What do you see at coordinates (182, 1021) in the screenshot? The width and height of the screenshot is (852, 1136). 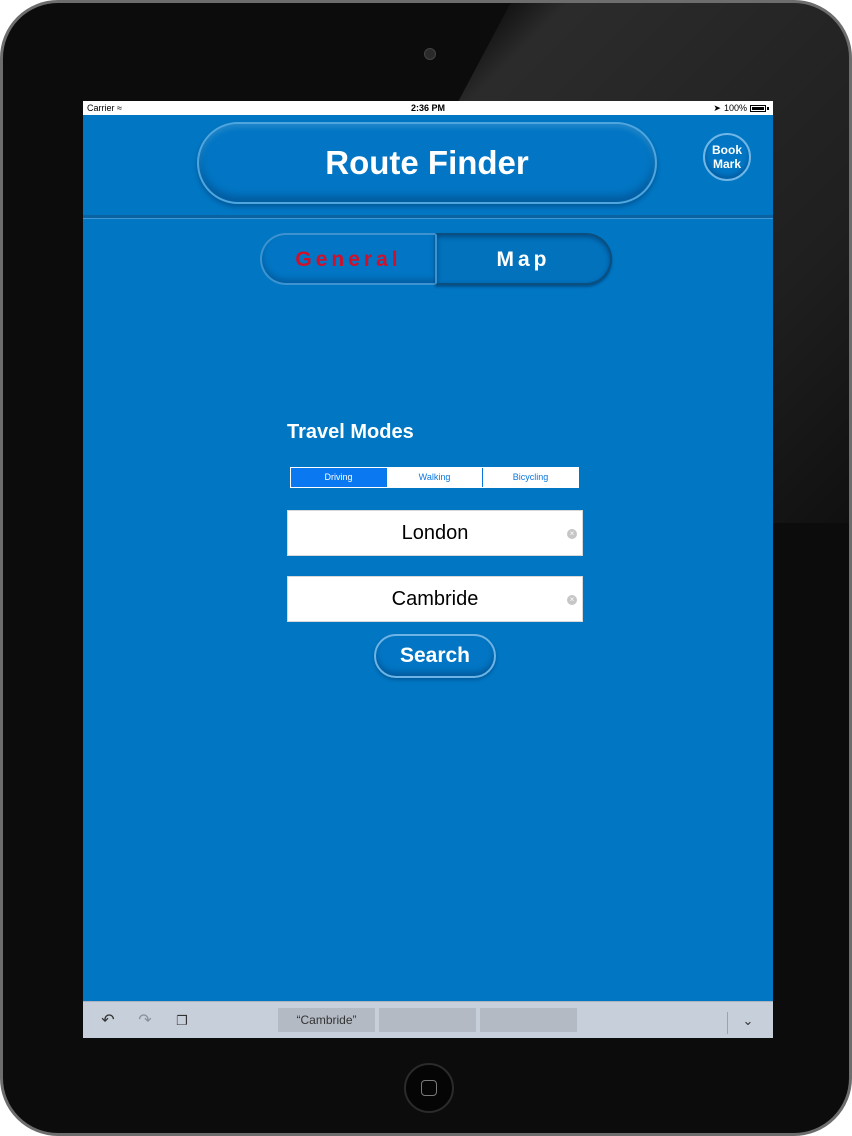 I see `paste-icon: ❐` at bounding box center [182, 1021].